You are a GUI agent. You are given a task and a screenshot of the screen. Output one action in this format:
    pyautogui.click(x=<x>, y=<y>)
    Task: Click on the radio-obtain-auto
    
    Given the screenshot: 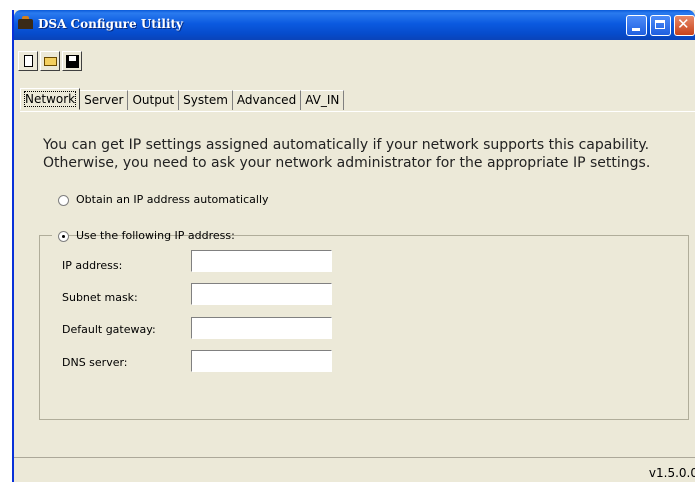 What is the action you would take?
    pyautogui.click(x=63, y=200)
    